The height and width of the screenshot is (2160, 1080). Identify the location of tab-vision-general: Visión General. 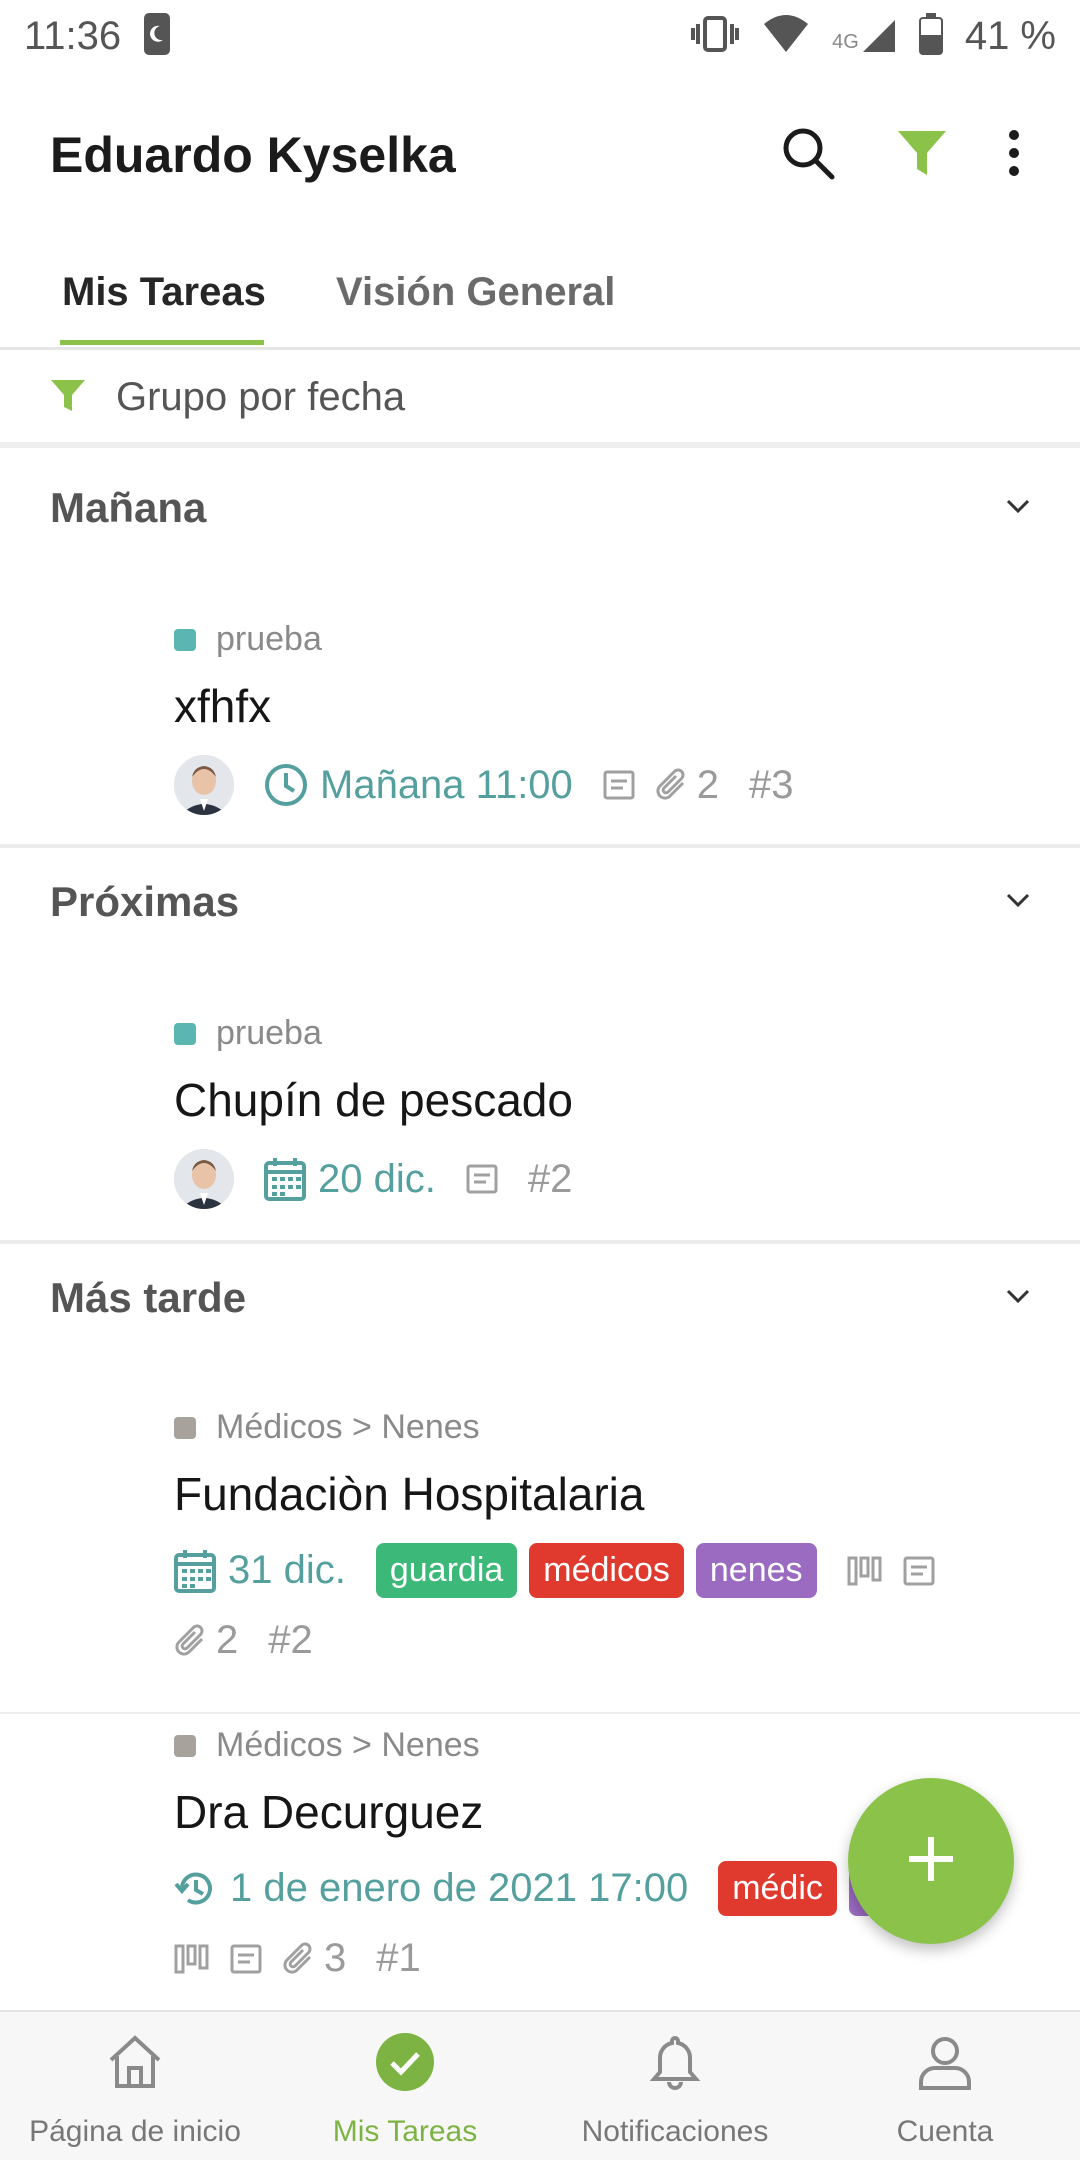
(475, 292).